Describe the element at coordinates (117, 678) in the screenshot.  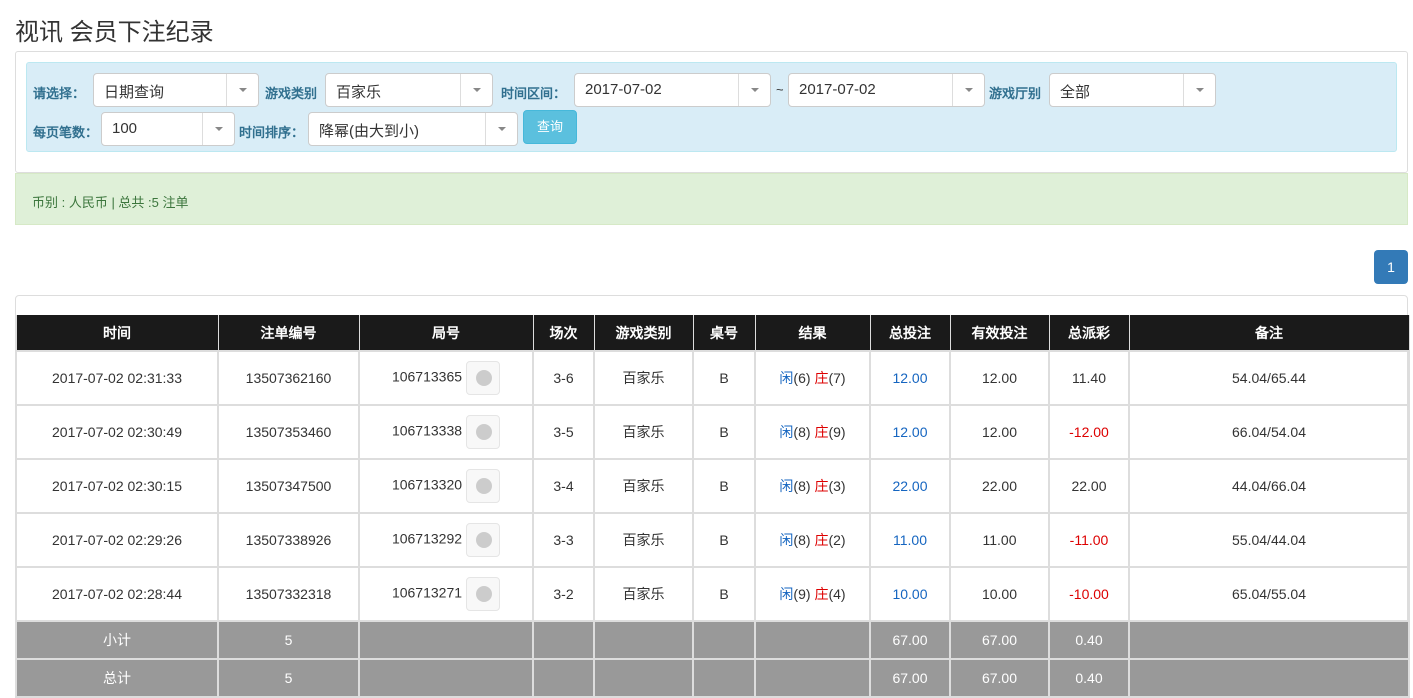
I see `table-cell: 总计` at that location.